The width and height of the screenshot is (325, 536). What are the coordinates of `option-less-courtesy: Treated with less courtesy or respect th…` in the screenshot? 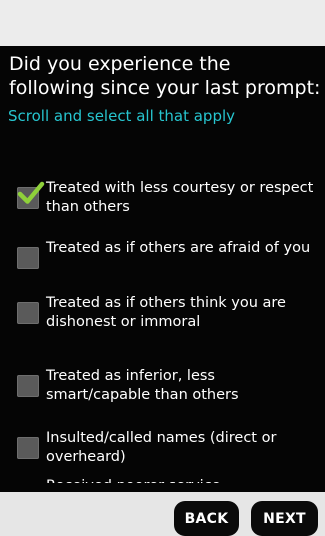 It's located at (167, 198).